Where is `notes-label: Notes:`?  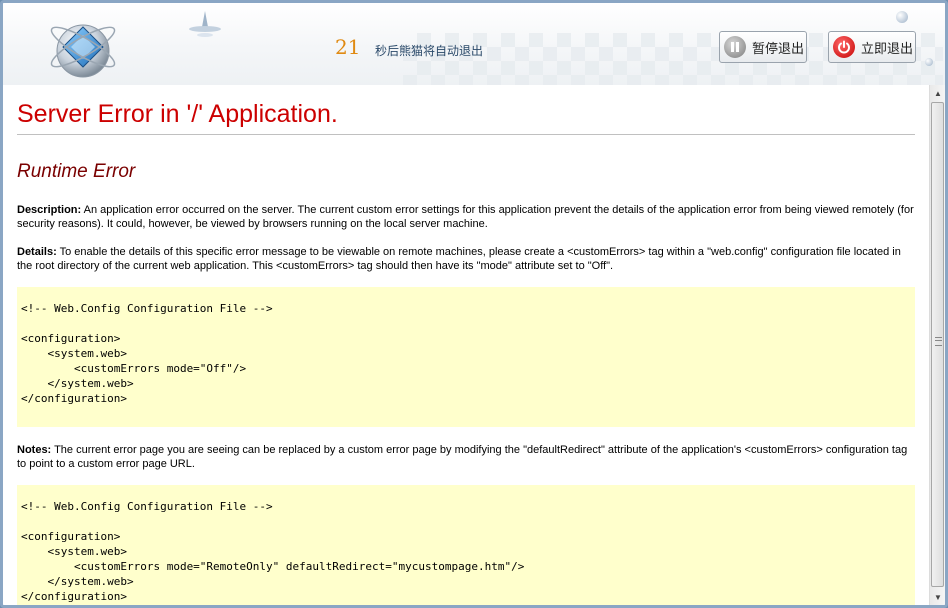
notes-label: Notes: is located at coordinates (34, 450).